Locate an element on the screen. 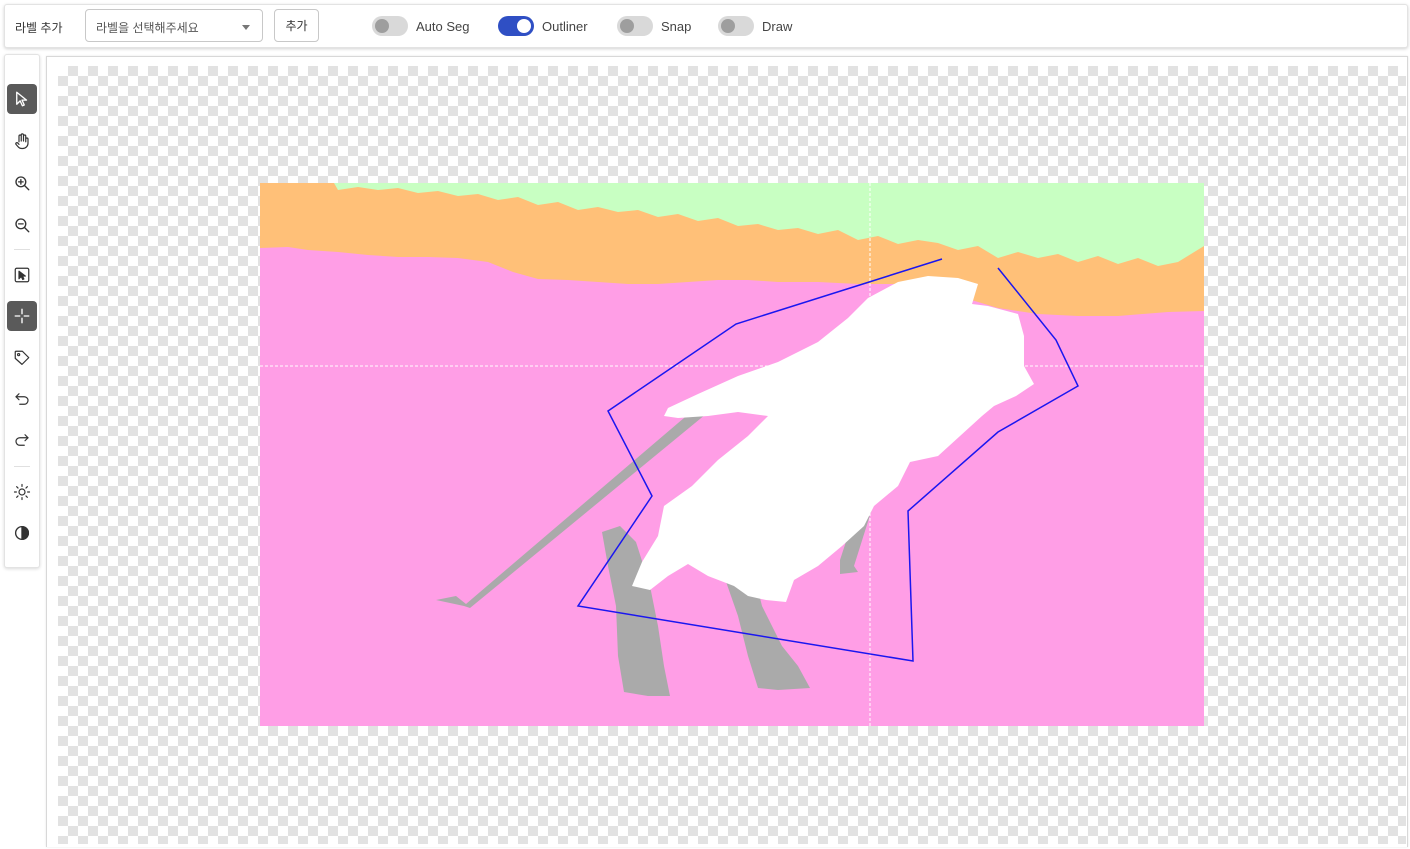 The height and width of the screenshot is (849, 1410). hand-icon is located at coordinates (22, 141).